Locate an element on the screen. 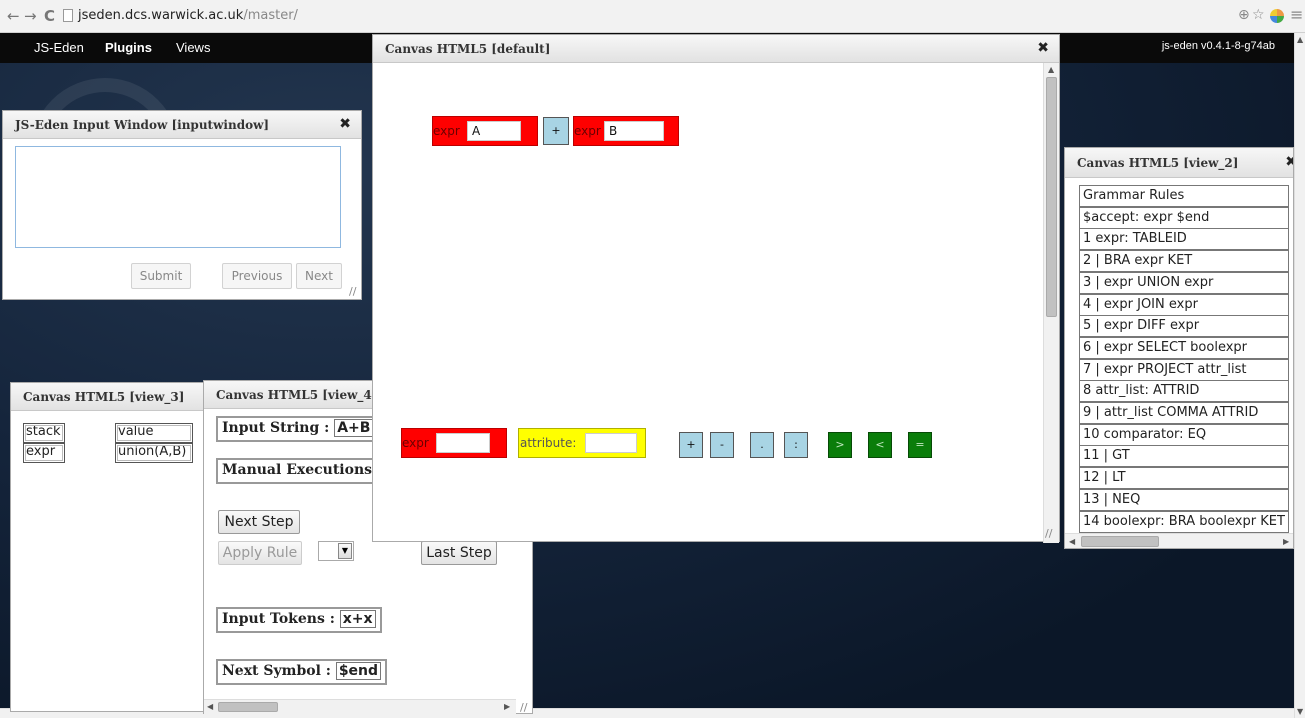  grammar-rules-header: Grammar Rules is located at coordinates (1184, 196).